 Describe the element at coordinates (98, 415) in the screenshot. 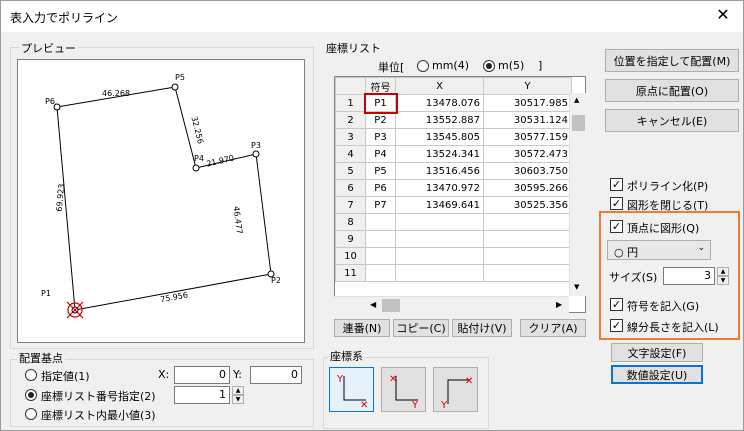

I see `opt-list-min-label: 座標リスト内最小値(3)` at that location.